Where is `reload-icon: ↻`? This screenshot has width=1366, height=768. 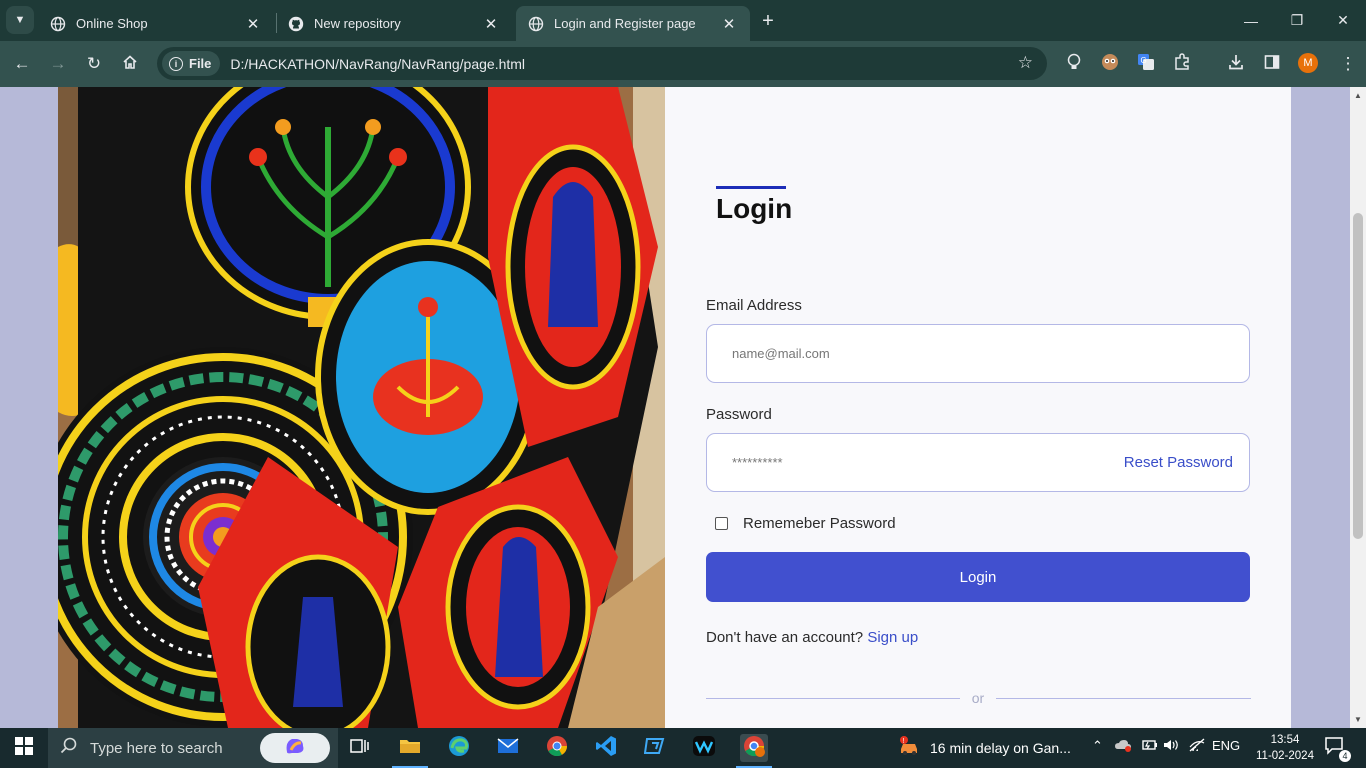 reload-icon: ↻ is located at coordinates (94, 63).